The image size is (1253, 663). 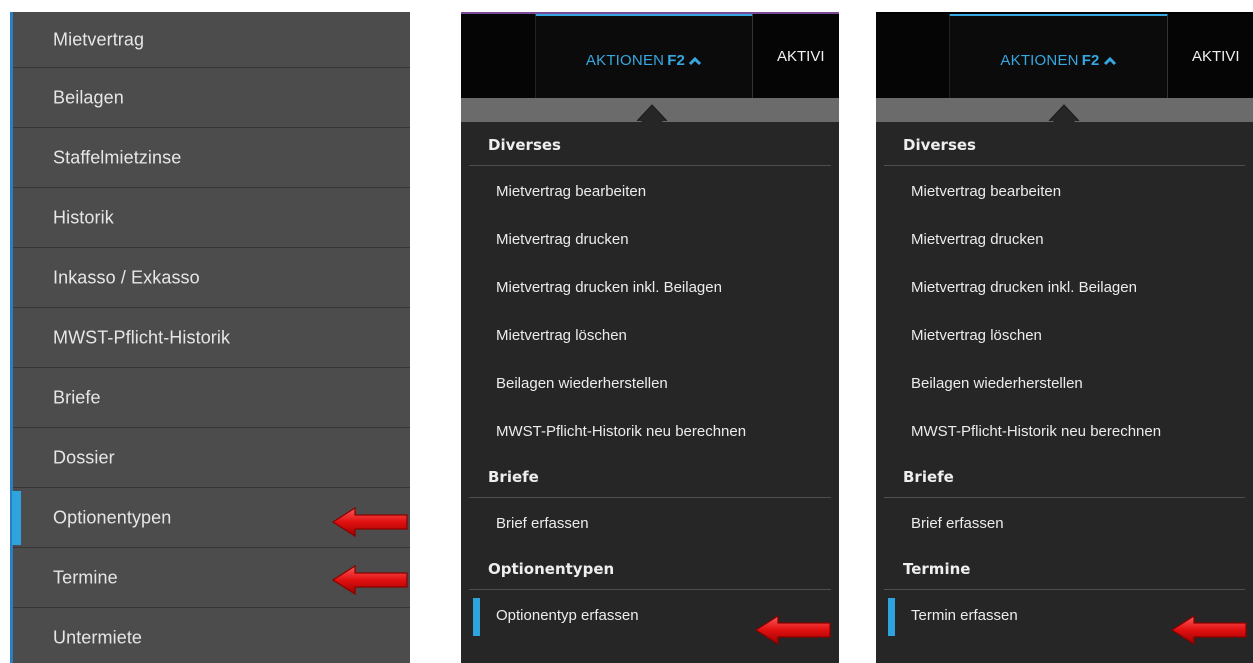 What do you see at coordinates (84, 457) in the screenshot?
I see `sidebar-item-label: Dossier` at bounding box center [84, 457].